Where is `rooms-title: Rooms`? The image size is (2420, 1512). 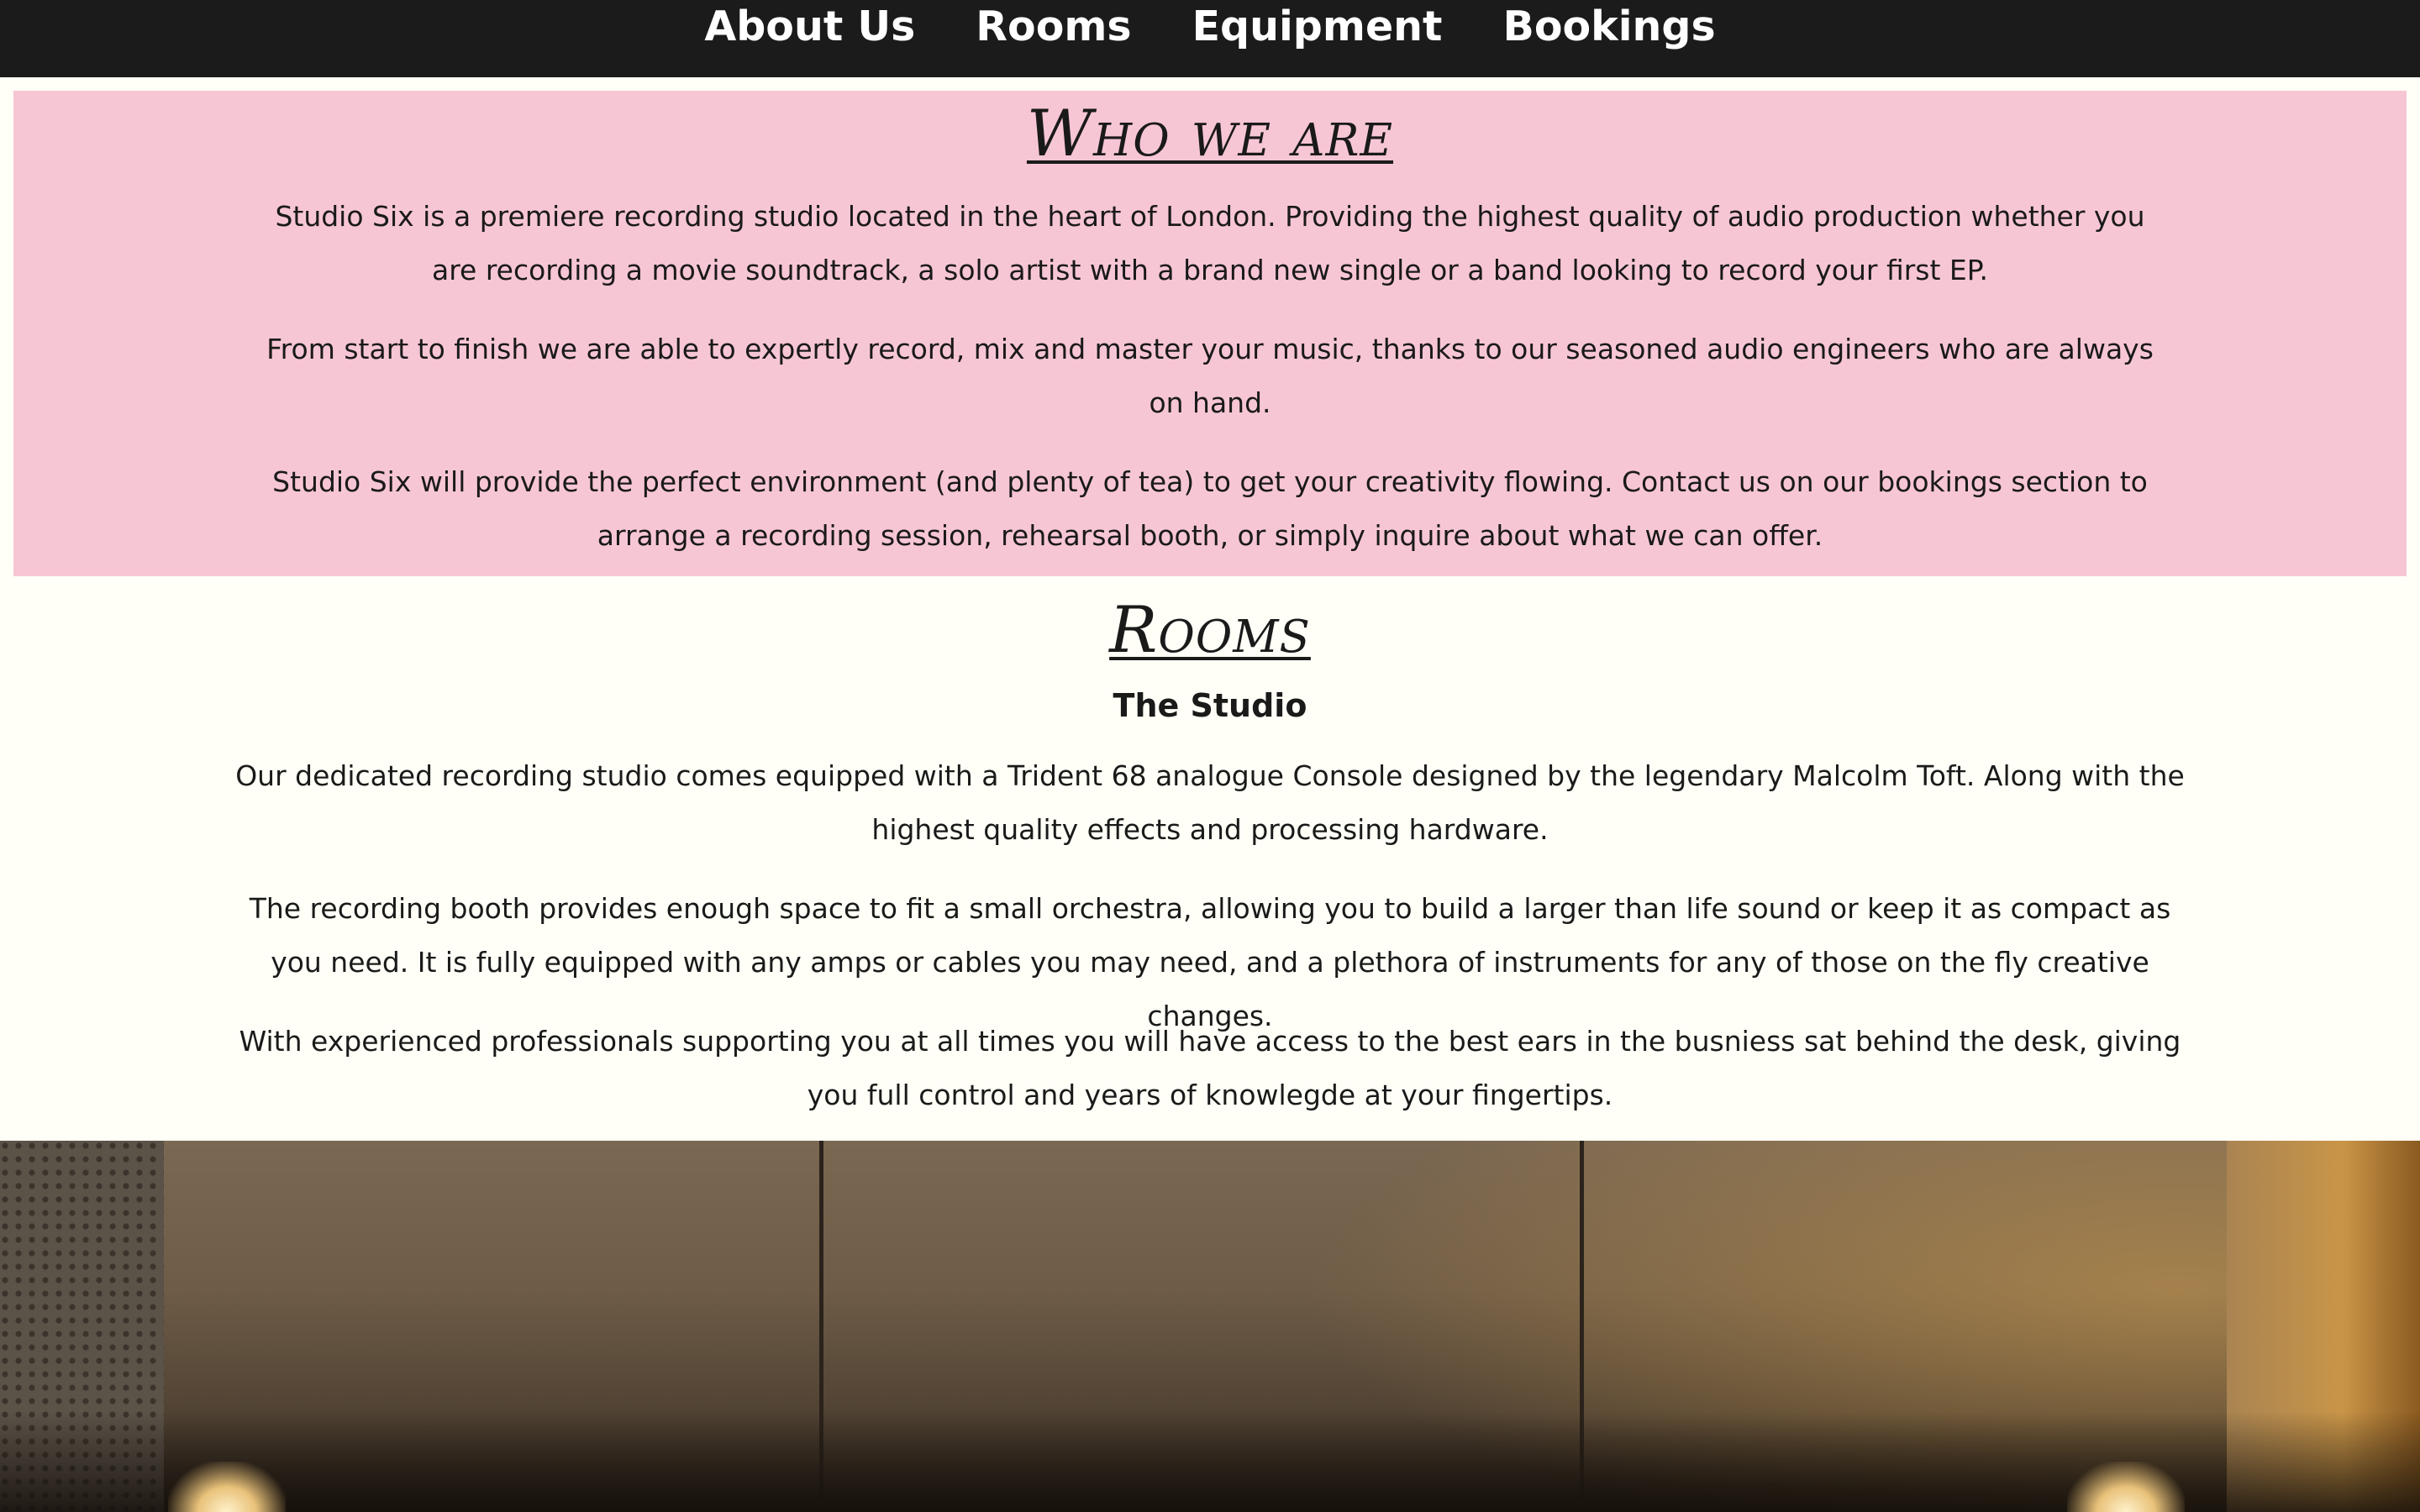 rooms-title: Rooms is located at coordinates (1210, 629).